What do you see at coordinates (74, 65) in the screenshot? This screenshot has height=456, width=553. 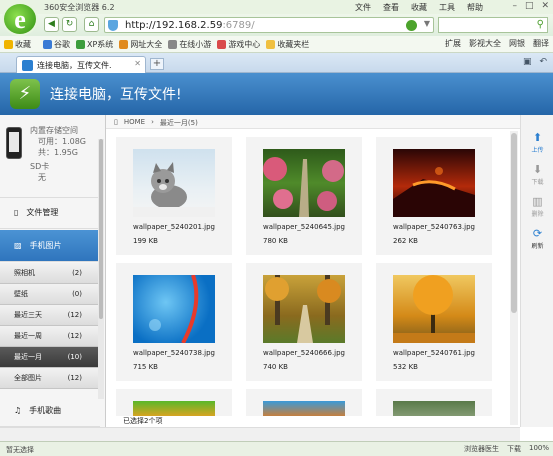 I see `tab-title: 连接电脑，互传文件.` at bounding box center [74, 65].